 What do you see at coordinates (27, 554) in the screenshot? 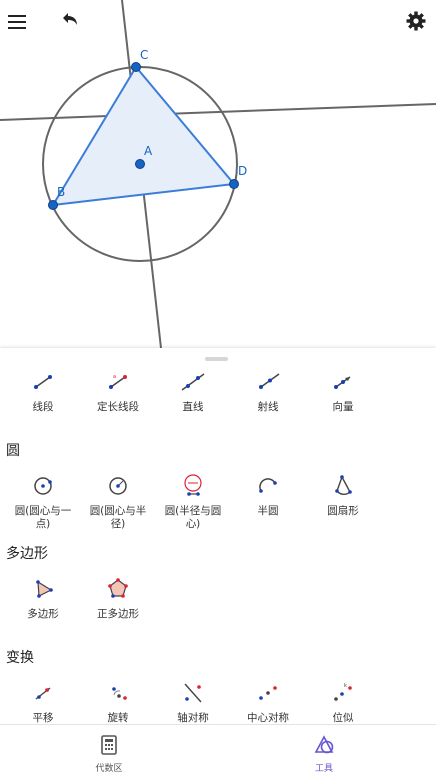
I see `section-title-polygon: 多边形` at bounding box center [27, 554].